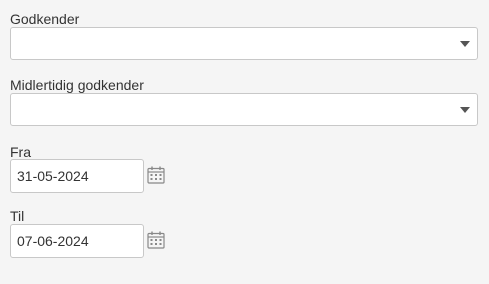  Describe the element at coordinates (45, 19) in the screenshot. I see `approver-label: Godkender` at that location.